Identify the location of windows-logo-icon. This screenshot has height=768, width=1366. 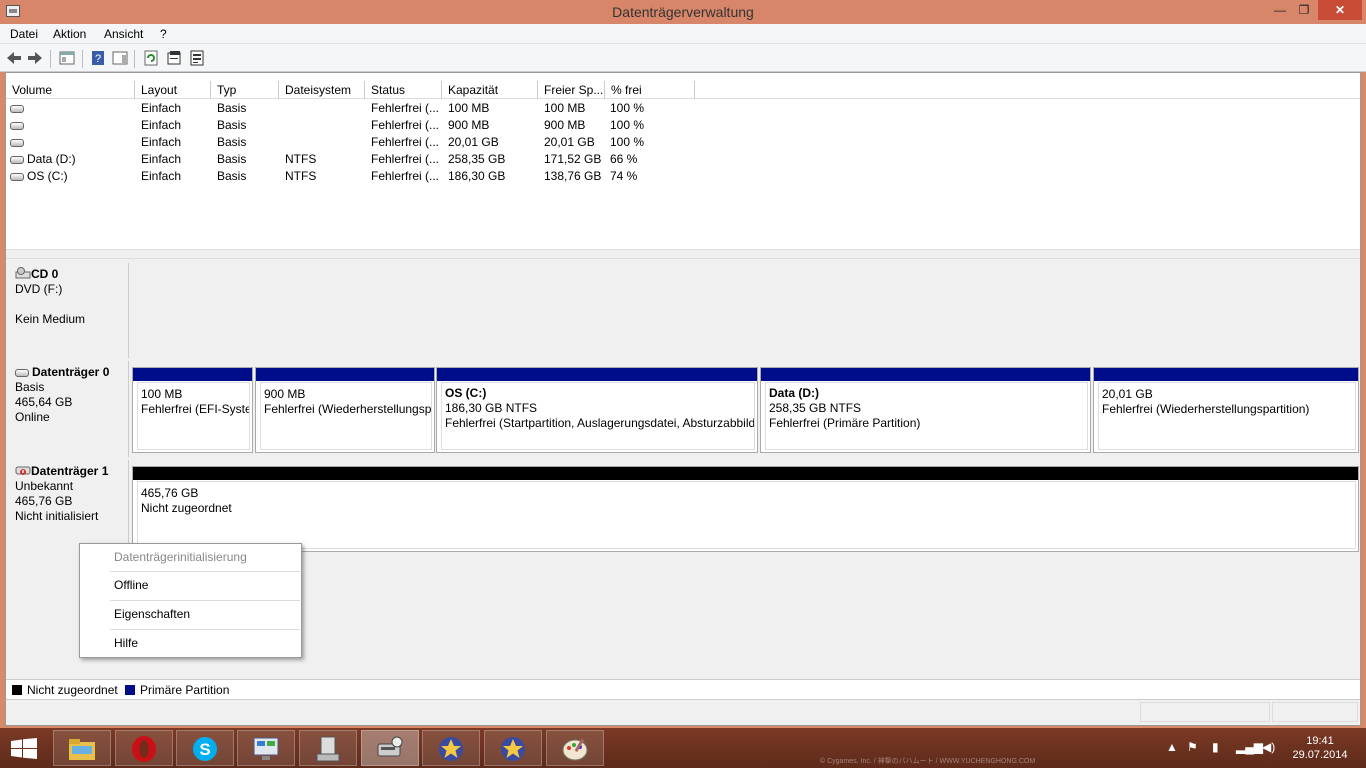
(24, 748).